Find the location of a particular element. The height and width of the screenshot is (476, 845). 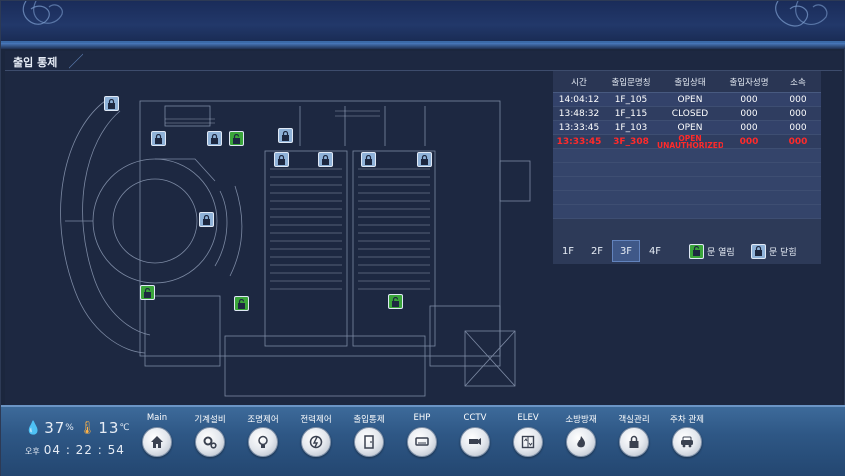

cell-door: 1F_103 is located at coordinates (631, 127).